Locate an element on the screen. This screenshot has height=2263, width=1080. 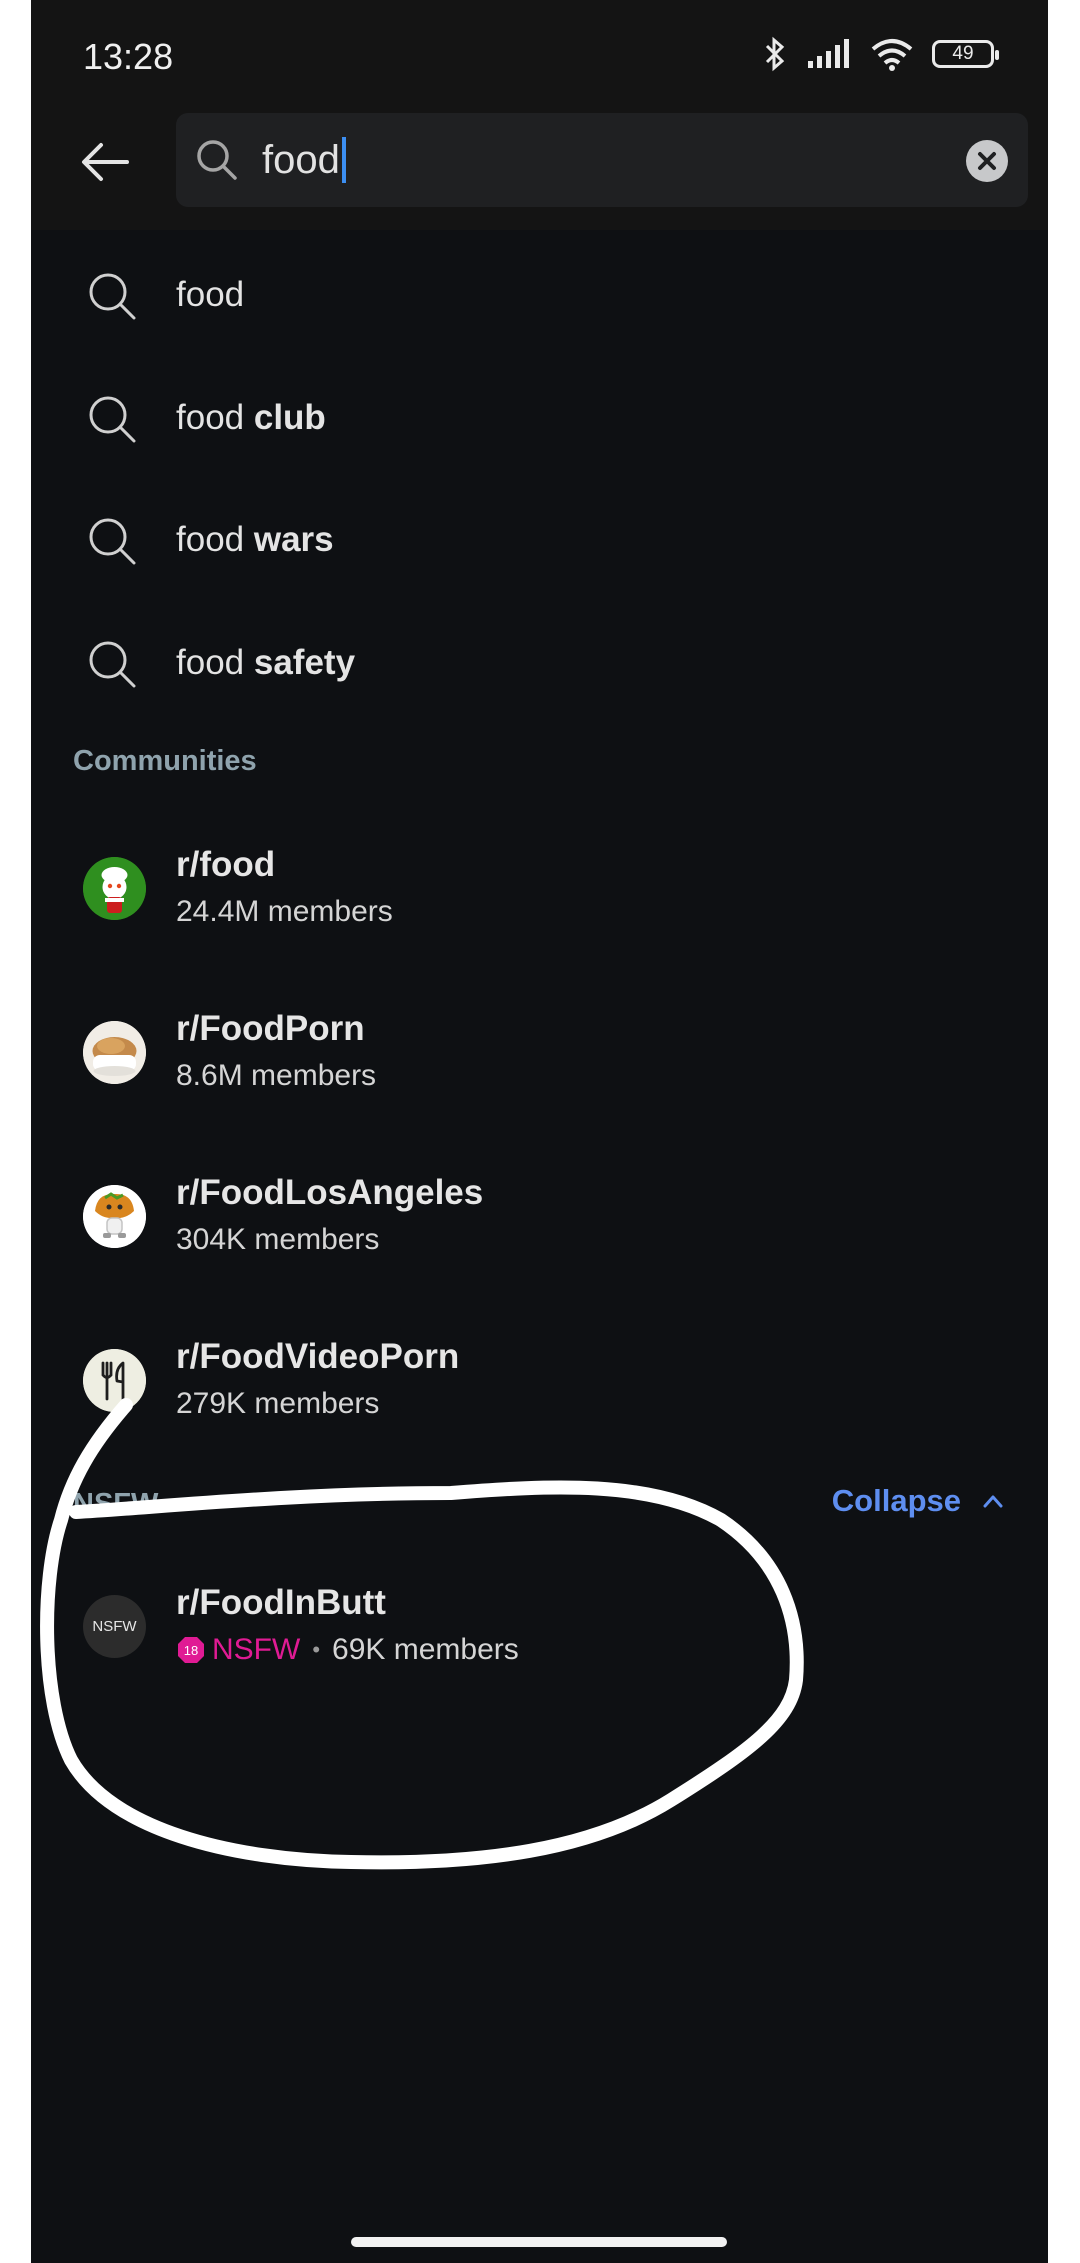
search-suggestion: food safety is located at coordinates (539, 663).